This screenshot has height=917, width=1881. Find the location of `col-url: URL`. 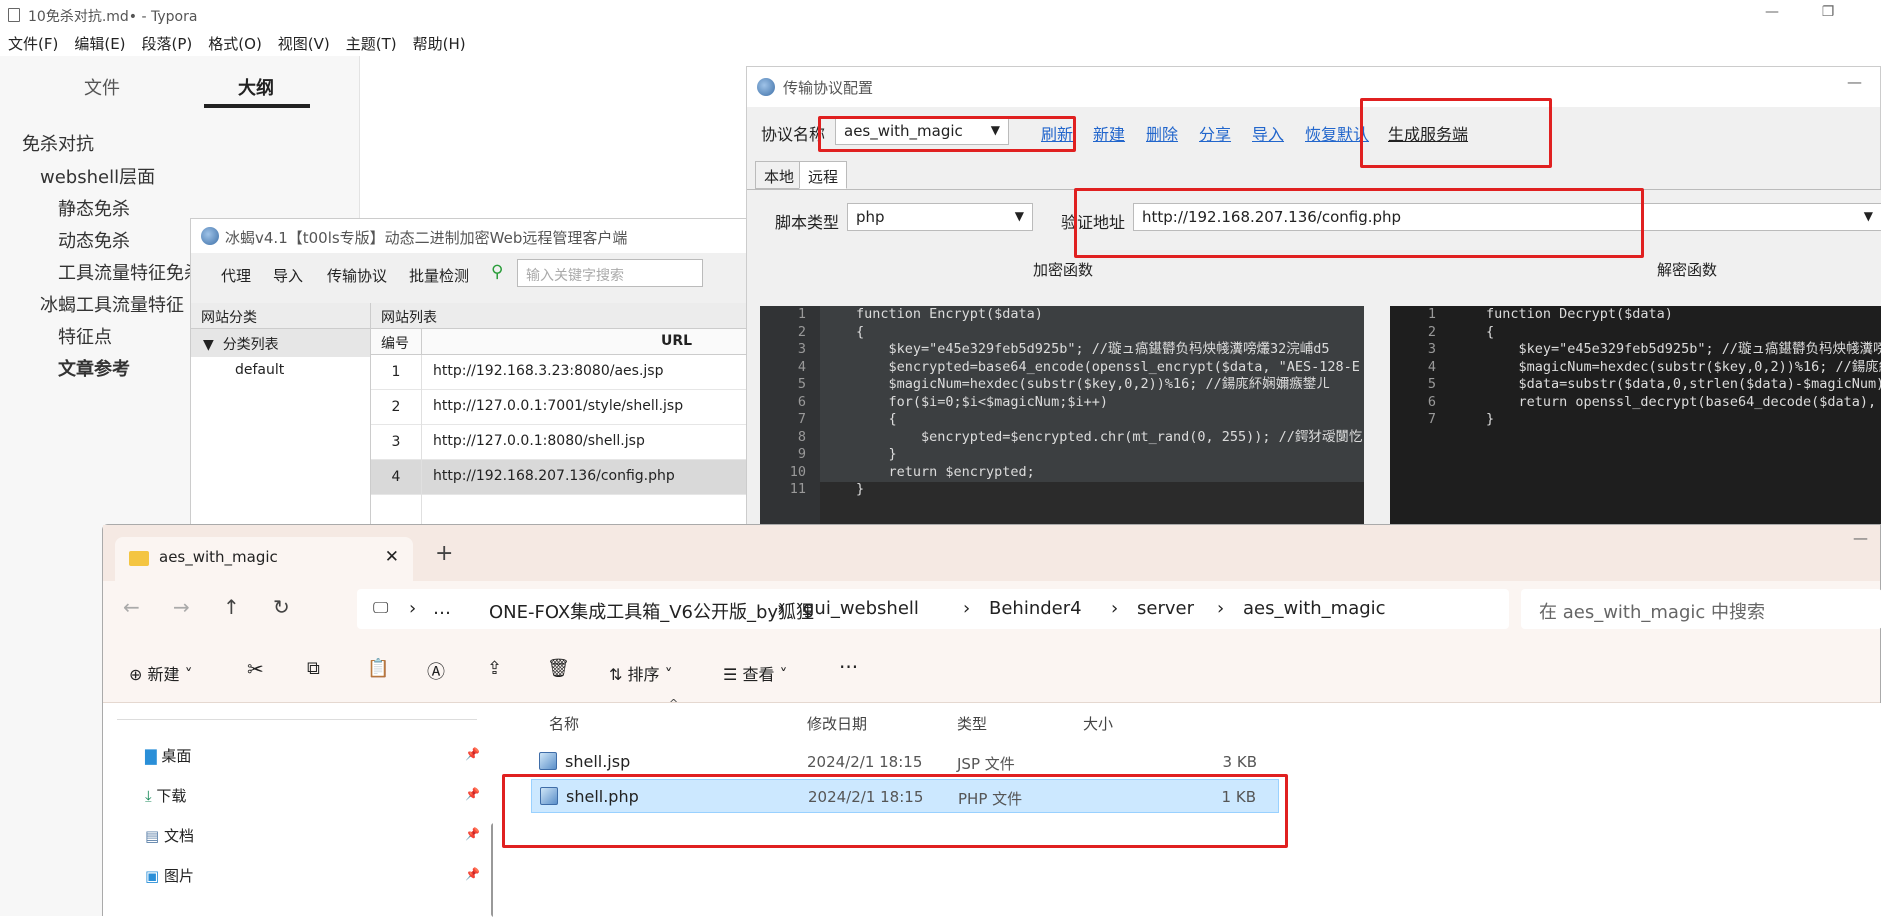

col-url: URL is located at coordinates (676, 341).